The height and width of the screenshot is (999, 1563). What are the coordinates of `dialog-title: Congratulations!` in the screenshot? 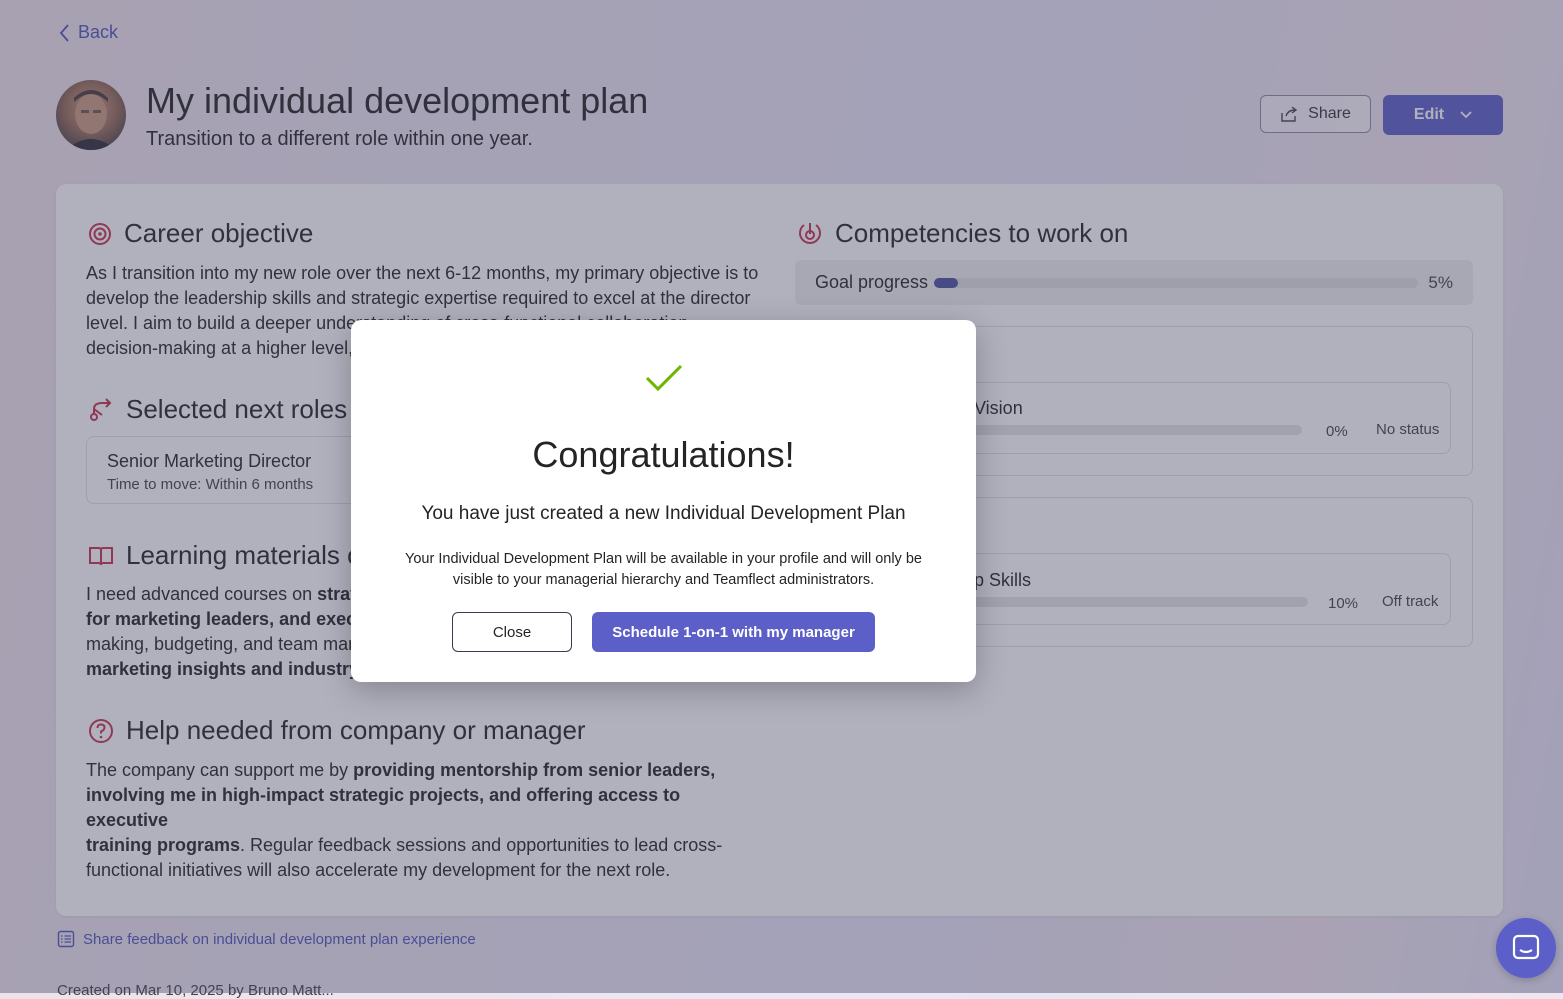 It's located at (663, 454).